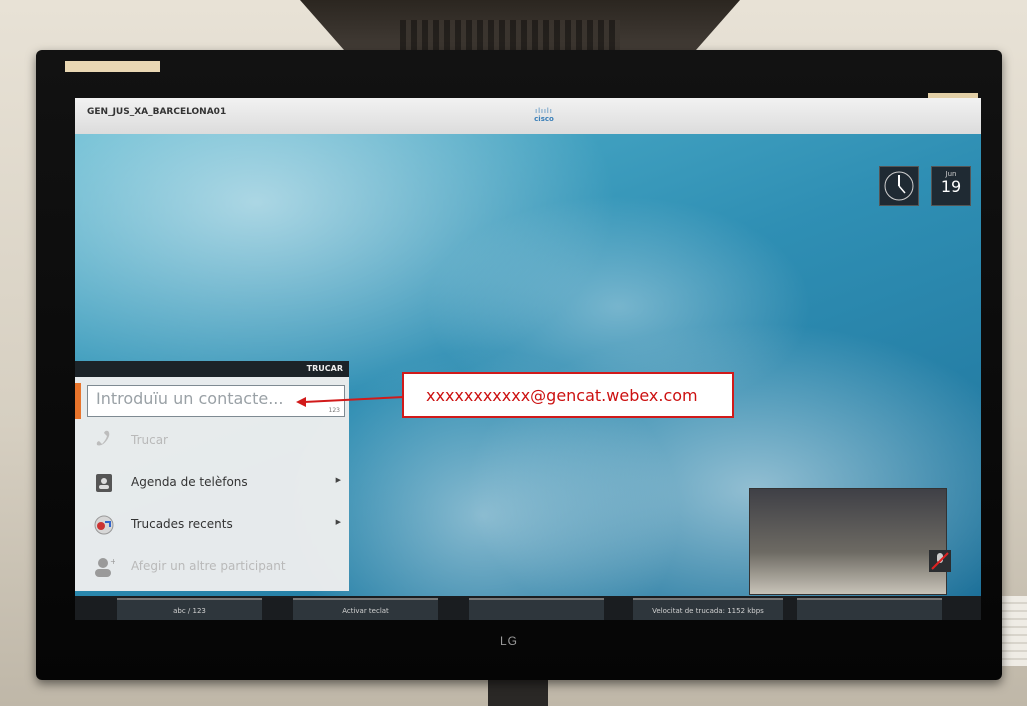  I want to click on menu-item-label: Trucar, so click(149, 440).